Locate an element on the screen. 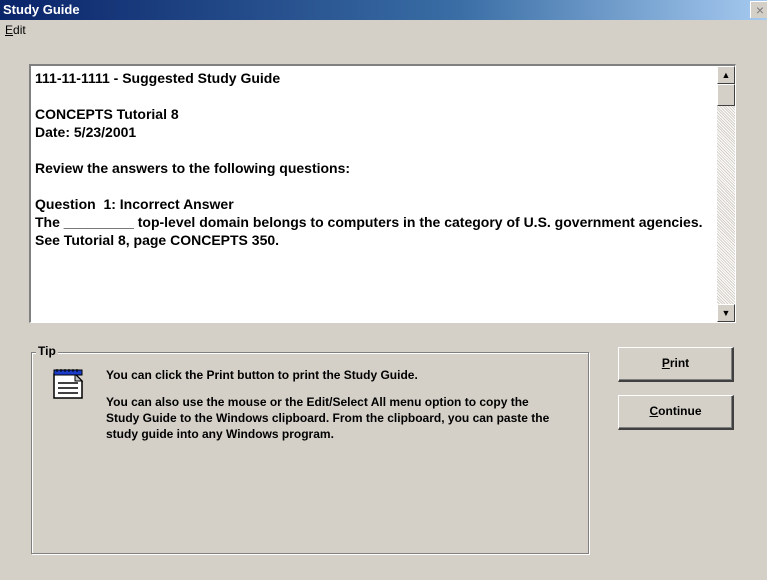 The image size is (767, 580). guide-tutorial: CONCEPTS Tutorial 8 is located at coordinates (107, 114).